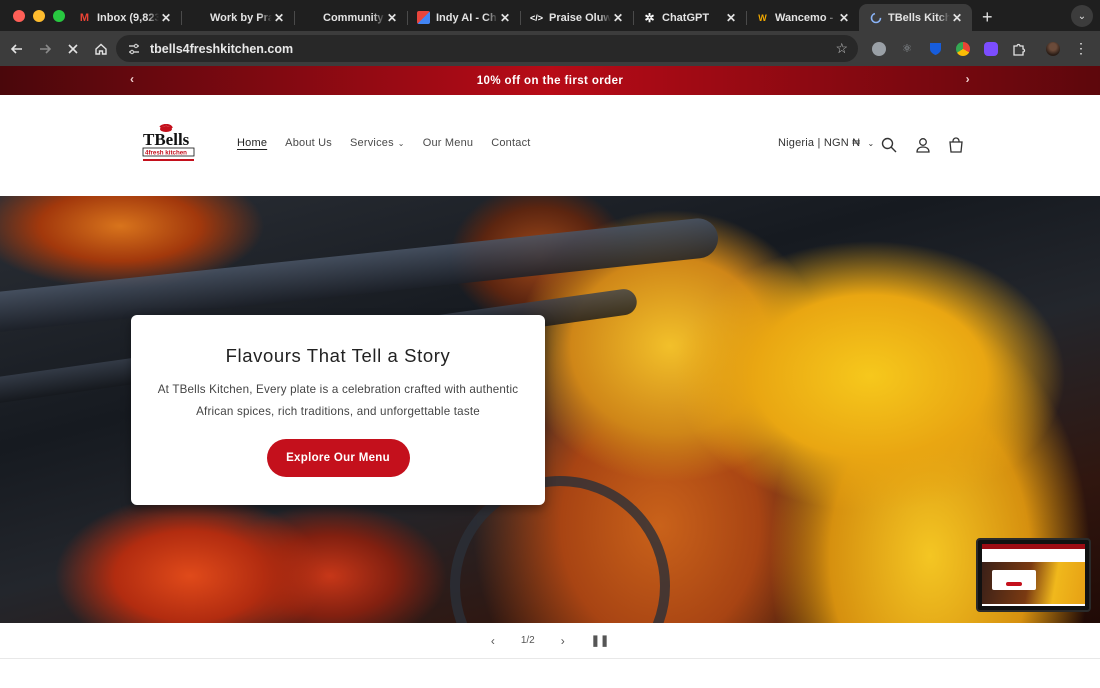 The width and height of the screenshot is (1100, 688). Describe the element at coordinates (968, 79) in the screenshot. I see `announcement-next-icon: ›` at that location.